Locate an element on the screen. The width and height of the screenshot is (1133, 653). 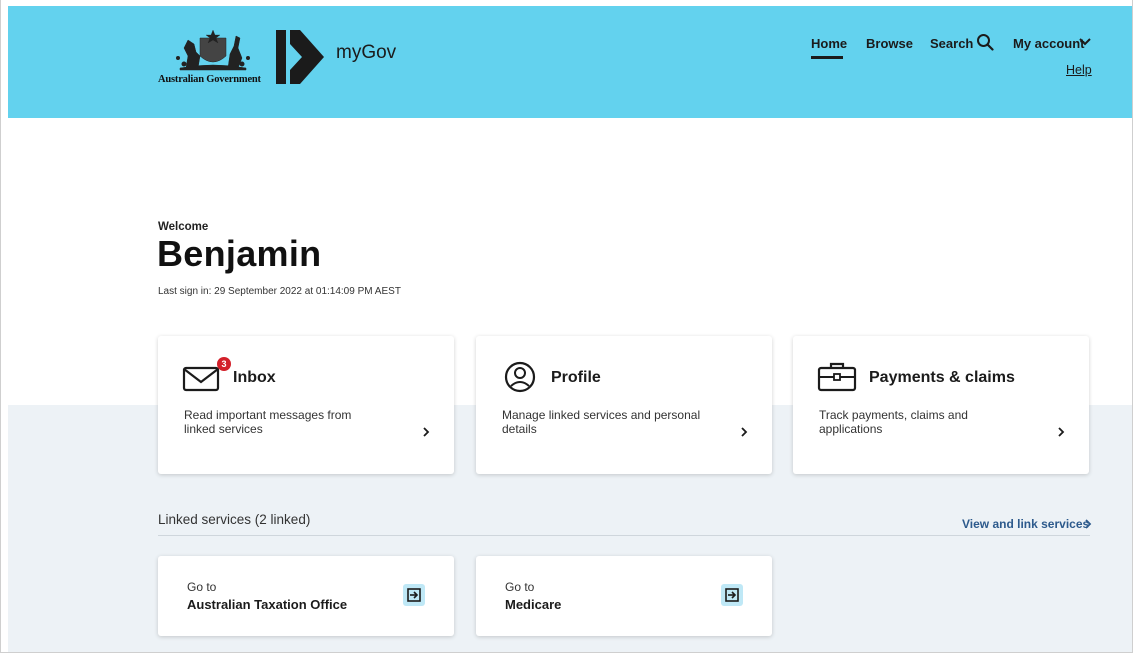
user-name: Benjamin is located at coordinates (239, 253).